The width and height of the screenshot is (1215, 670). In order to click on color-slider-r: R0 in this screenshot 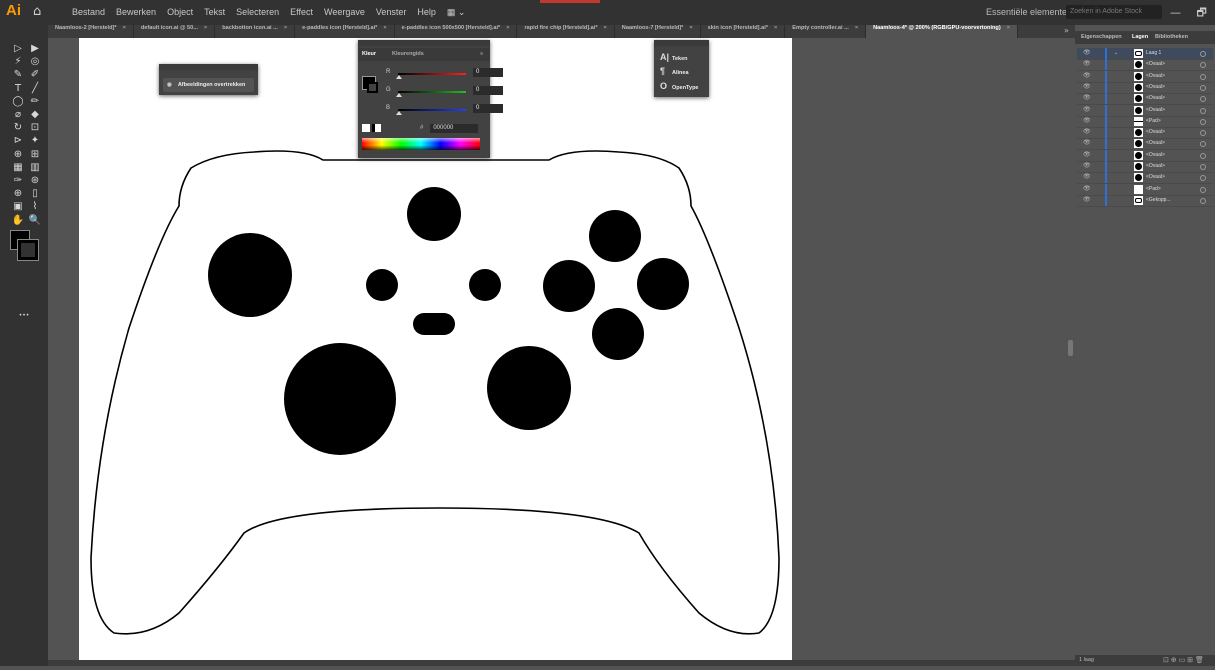, I will do `click(444, 73)`.